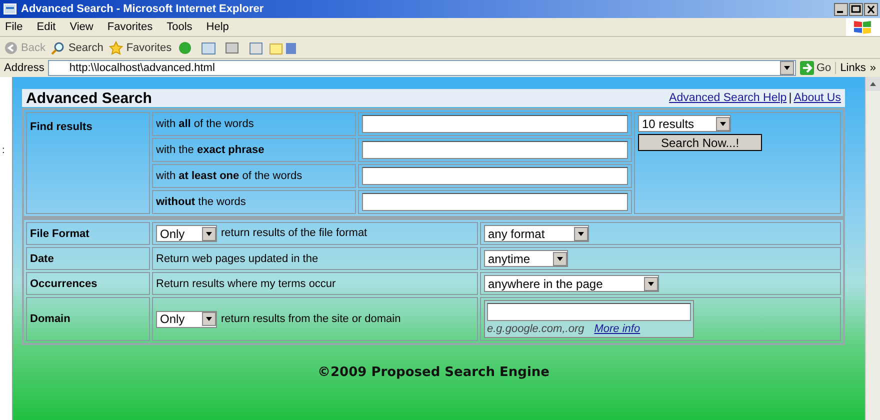 This screenshot has width=880, height=420. What do you see at coordinates (873, 84) in the screenshot?
I see `scroll-up-icon` at bounding box center [873, 84].